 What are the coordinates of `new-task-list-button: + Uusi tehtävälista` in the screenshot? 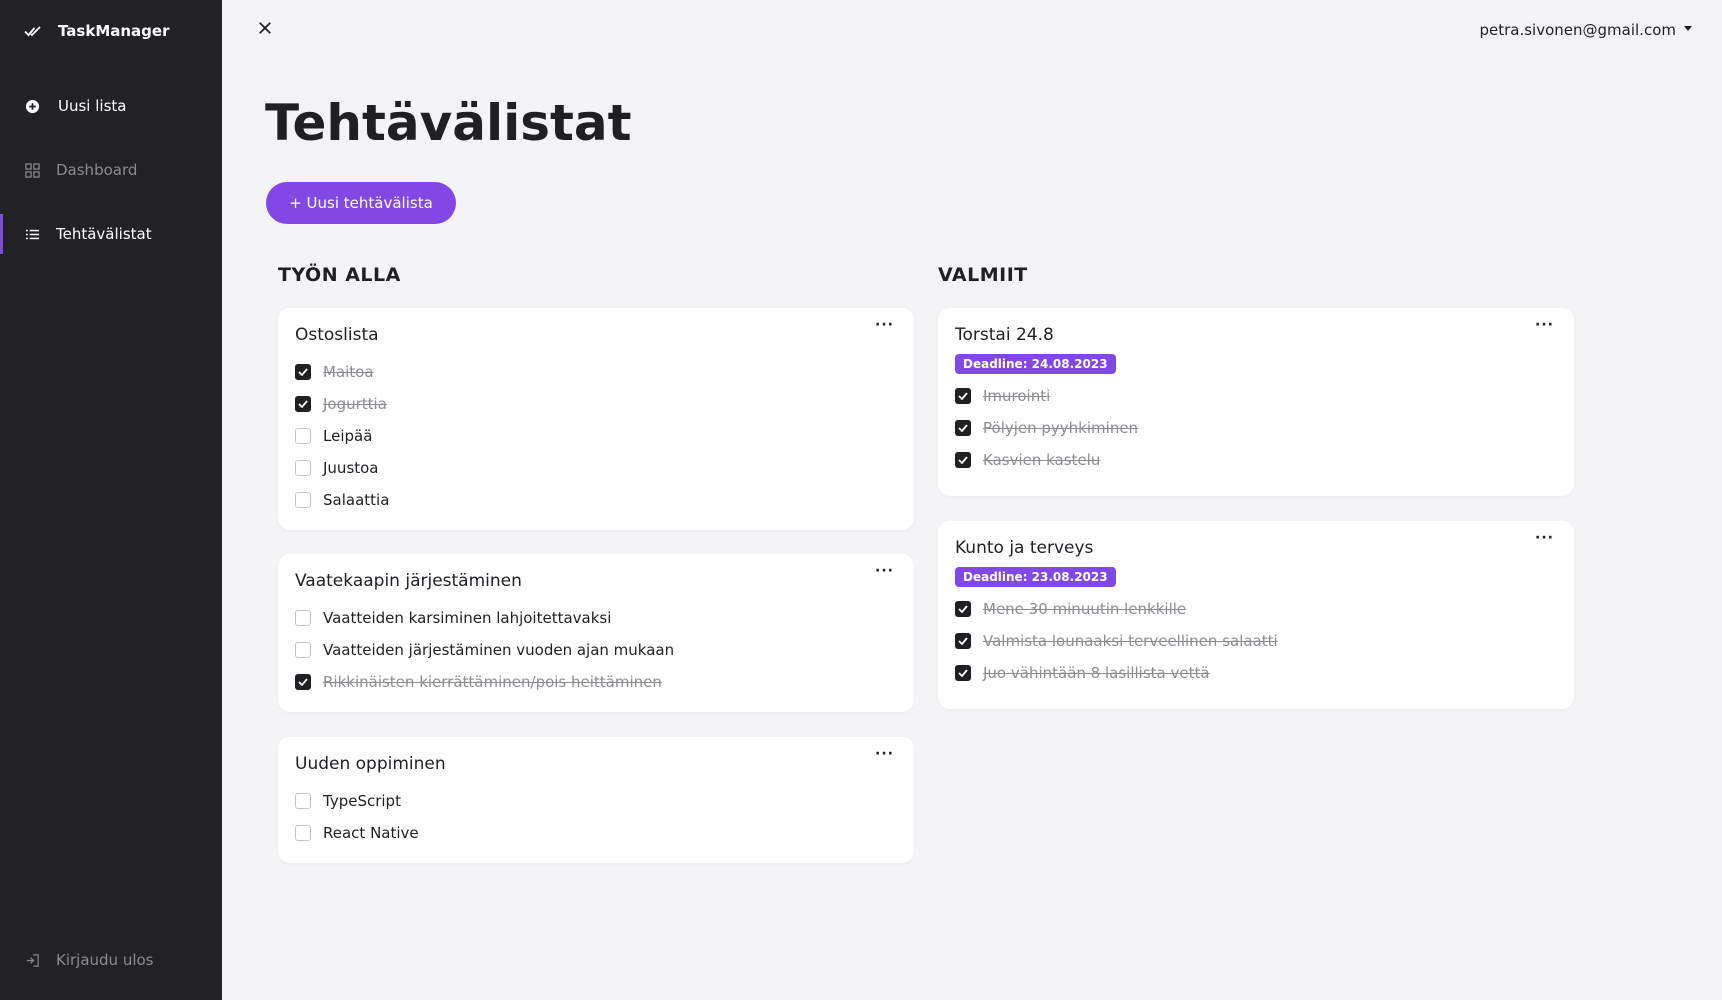 It's located at (361, 203).